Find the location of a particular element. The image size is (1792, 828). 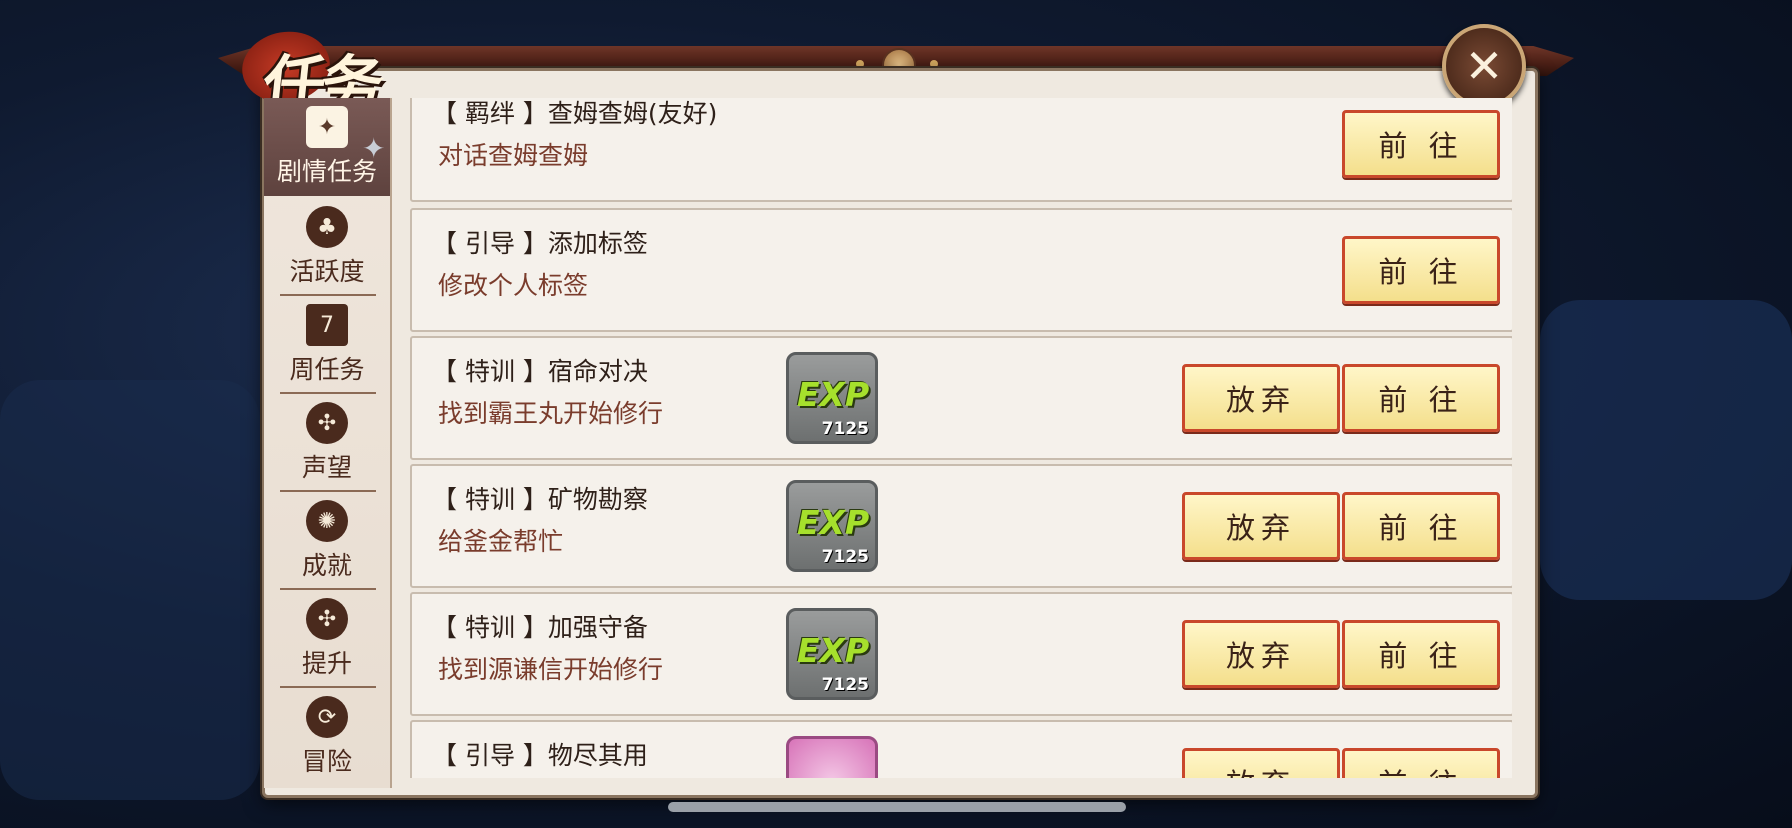

quest-row: 【 羁绊 】查姆查姆(友好) 对话查姆查姆 前 往 is located at coordinates (961, 150).